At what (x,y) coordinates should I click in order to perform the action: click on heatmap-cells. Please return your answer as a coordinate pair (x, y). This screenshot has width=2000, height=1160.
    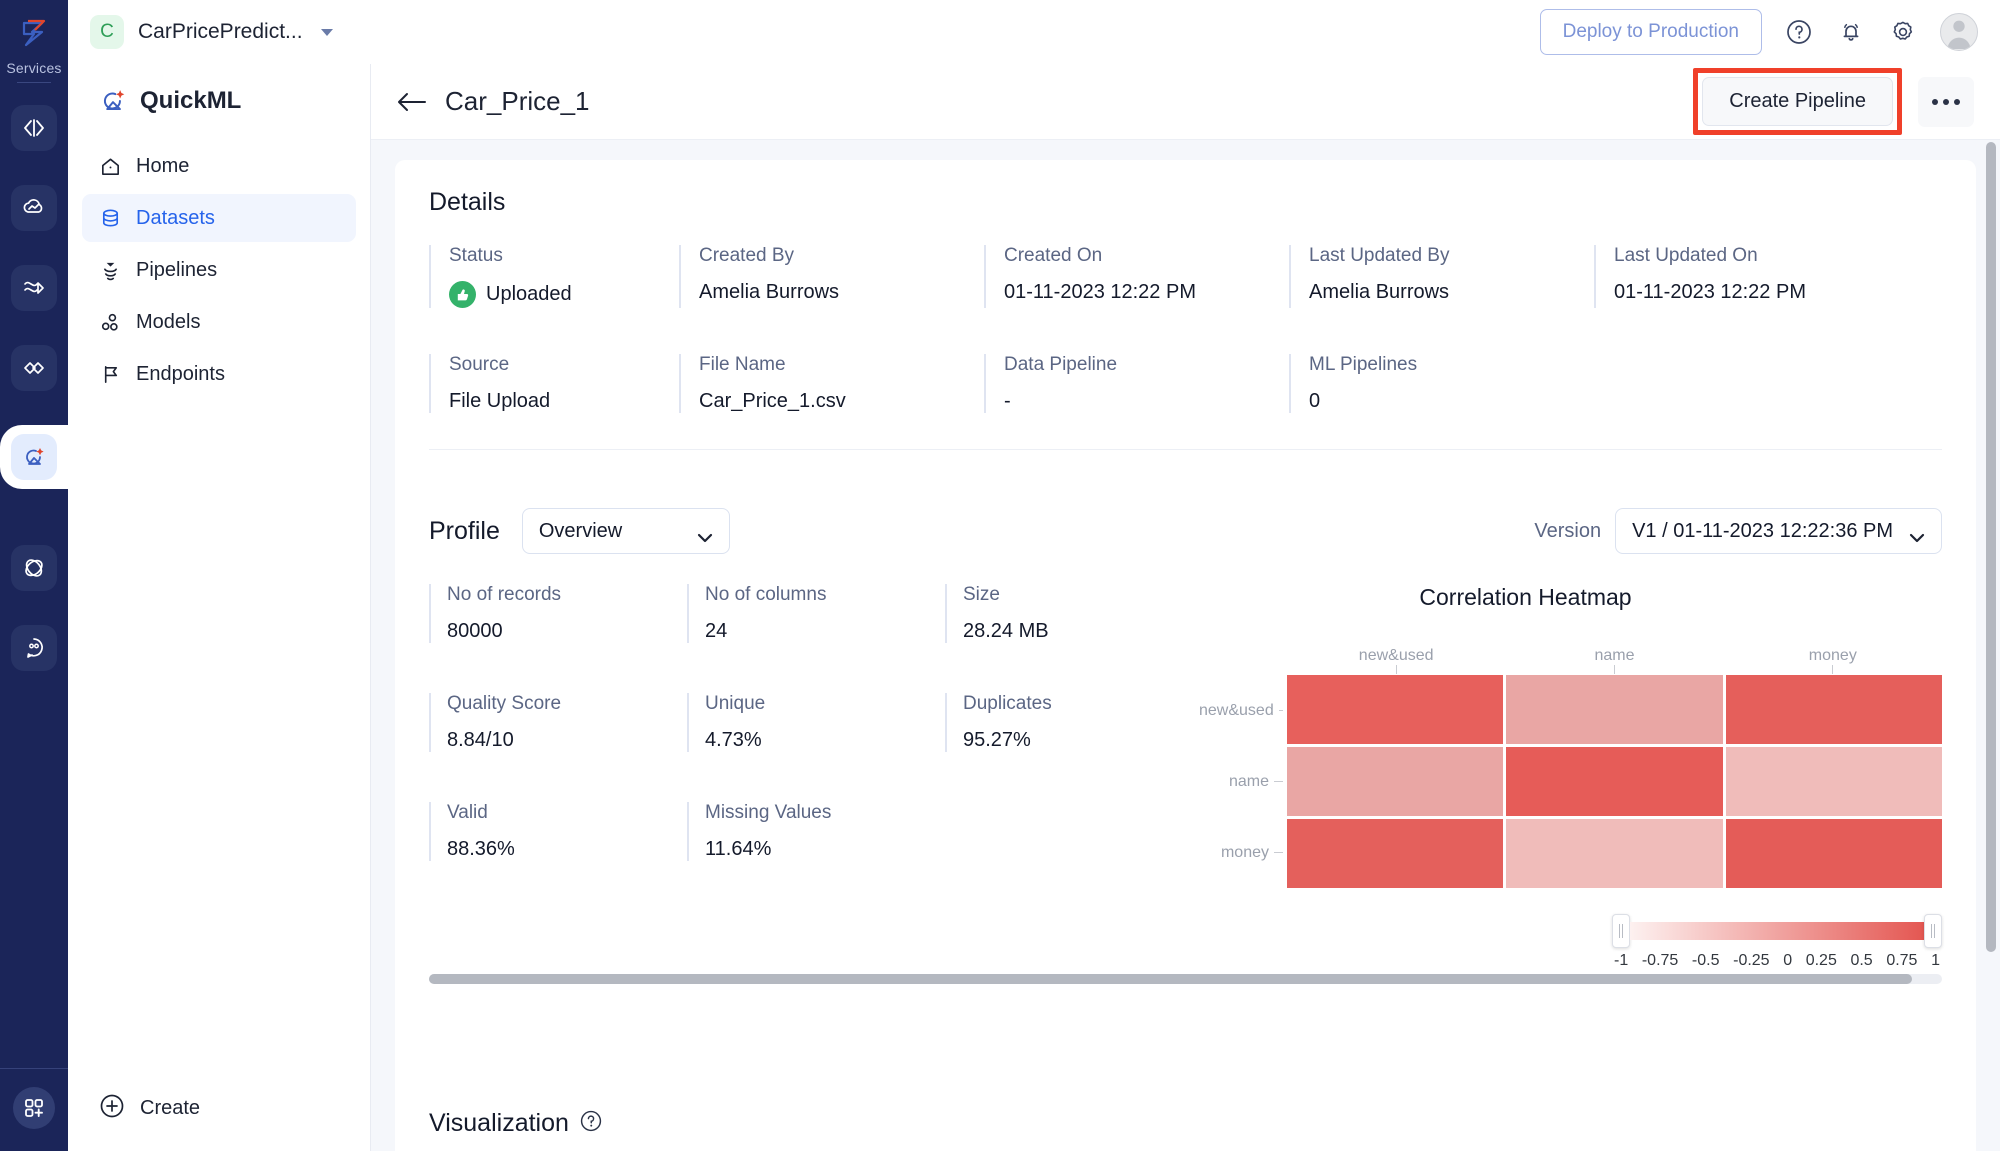
    Looking at the image, I should click on (1614, 781).